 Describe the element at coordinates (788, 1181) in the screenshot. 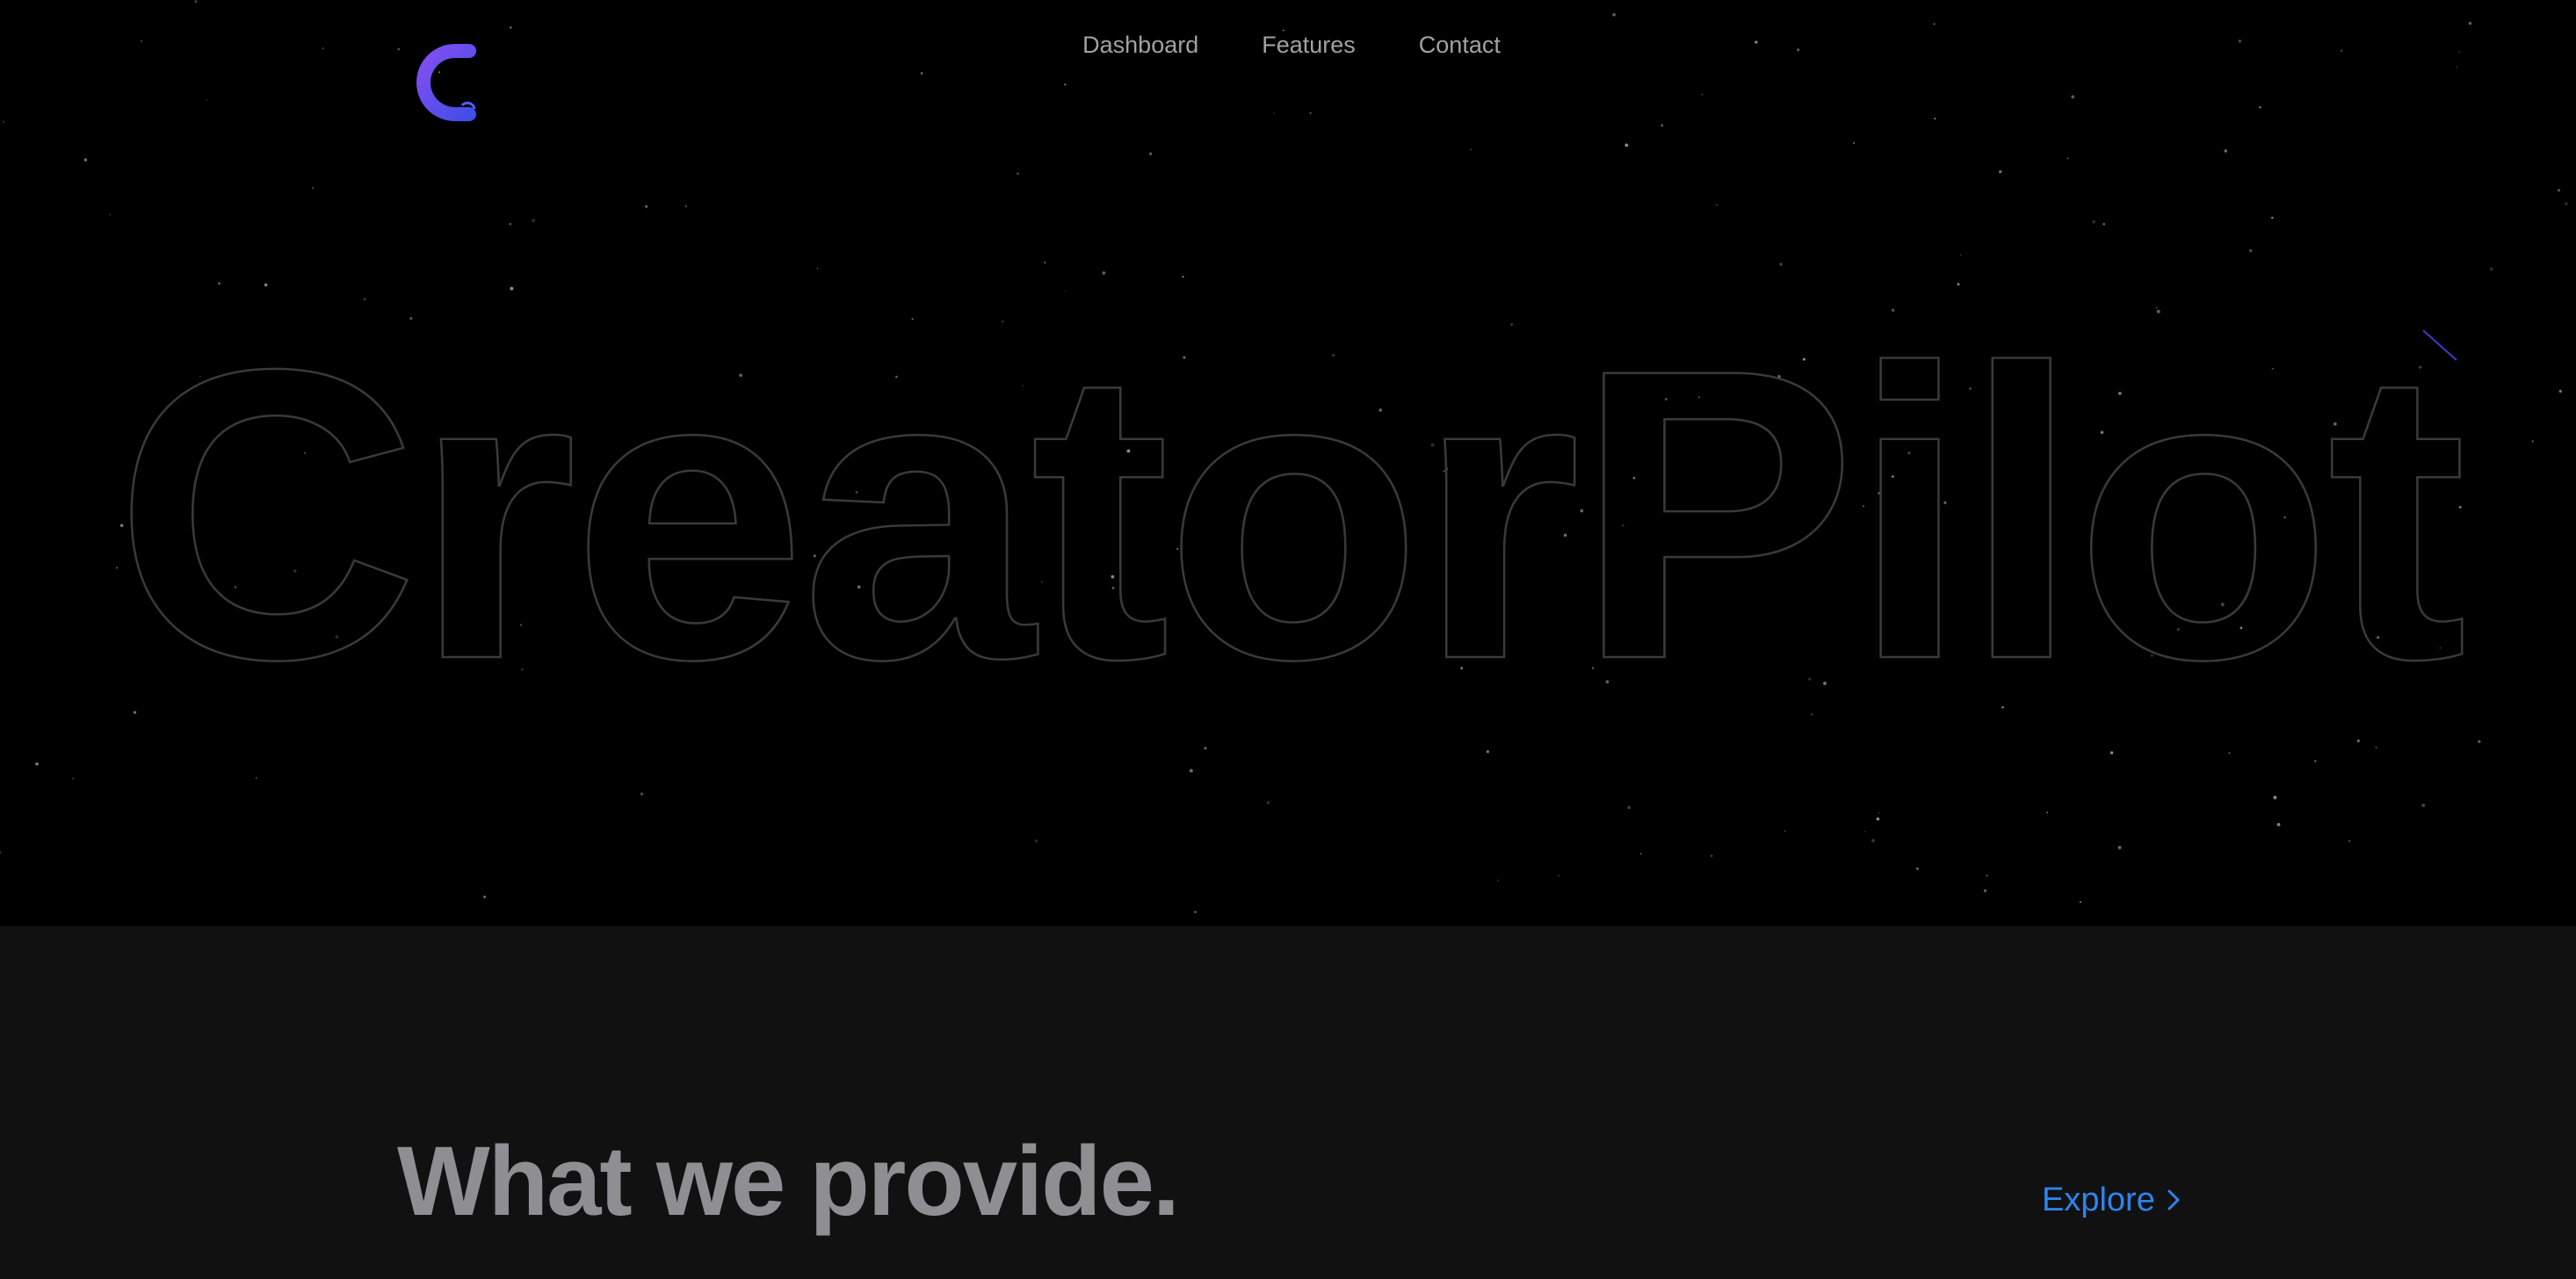

I see `provide-title: What we provide.` at that location.